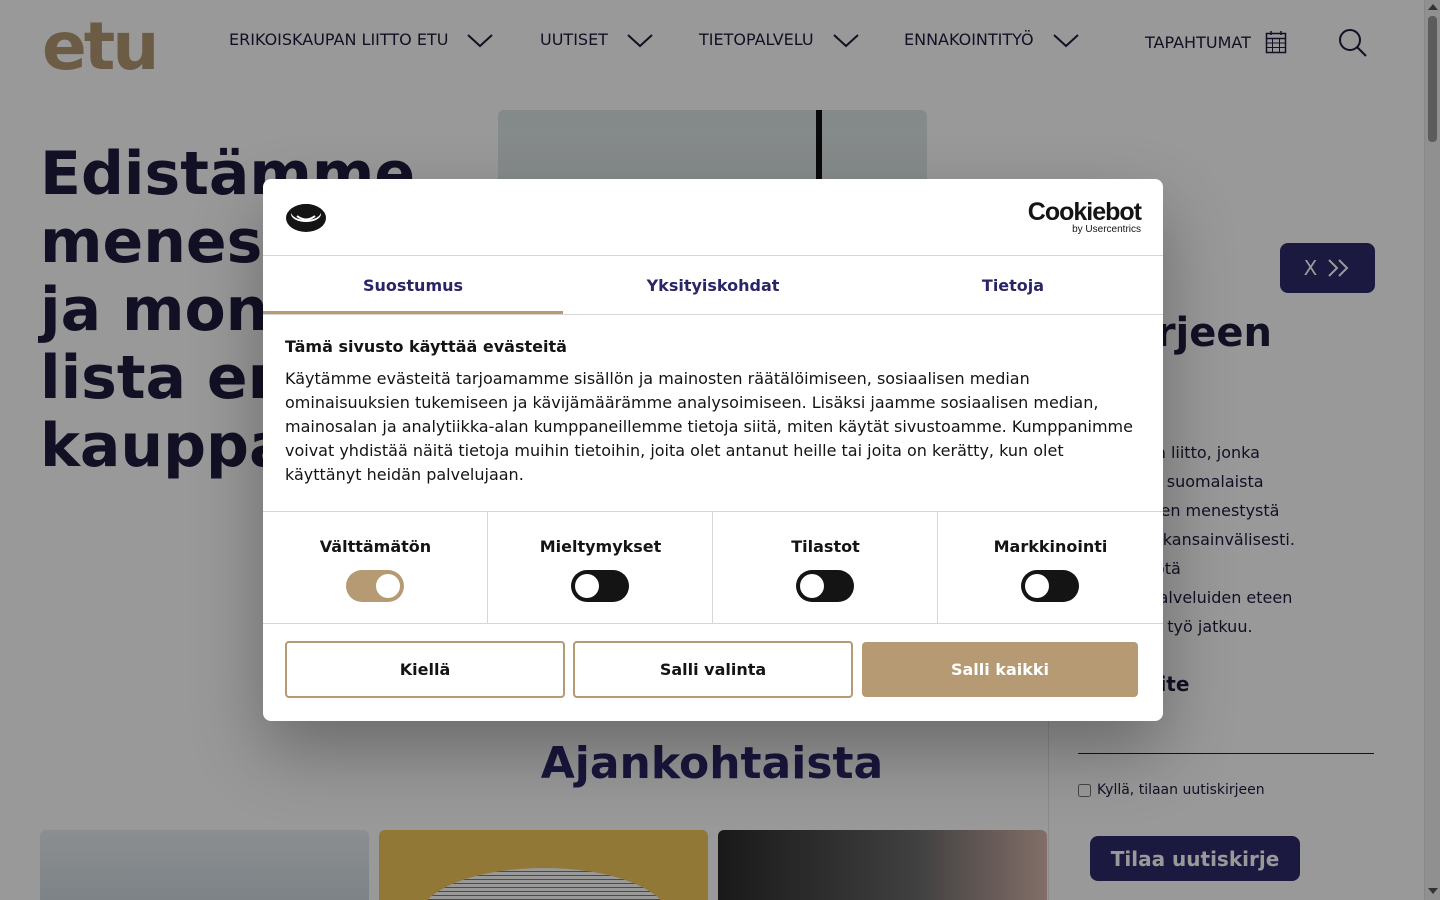 This screenshot has height=900, width=1440. I want to click on allow-selection-button: Salli valinta, so click(713, 669).